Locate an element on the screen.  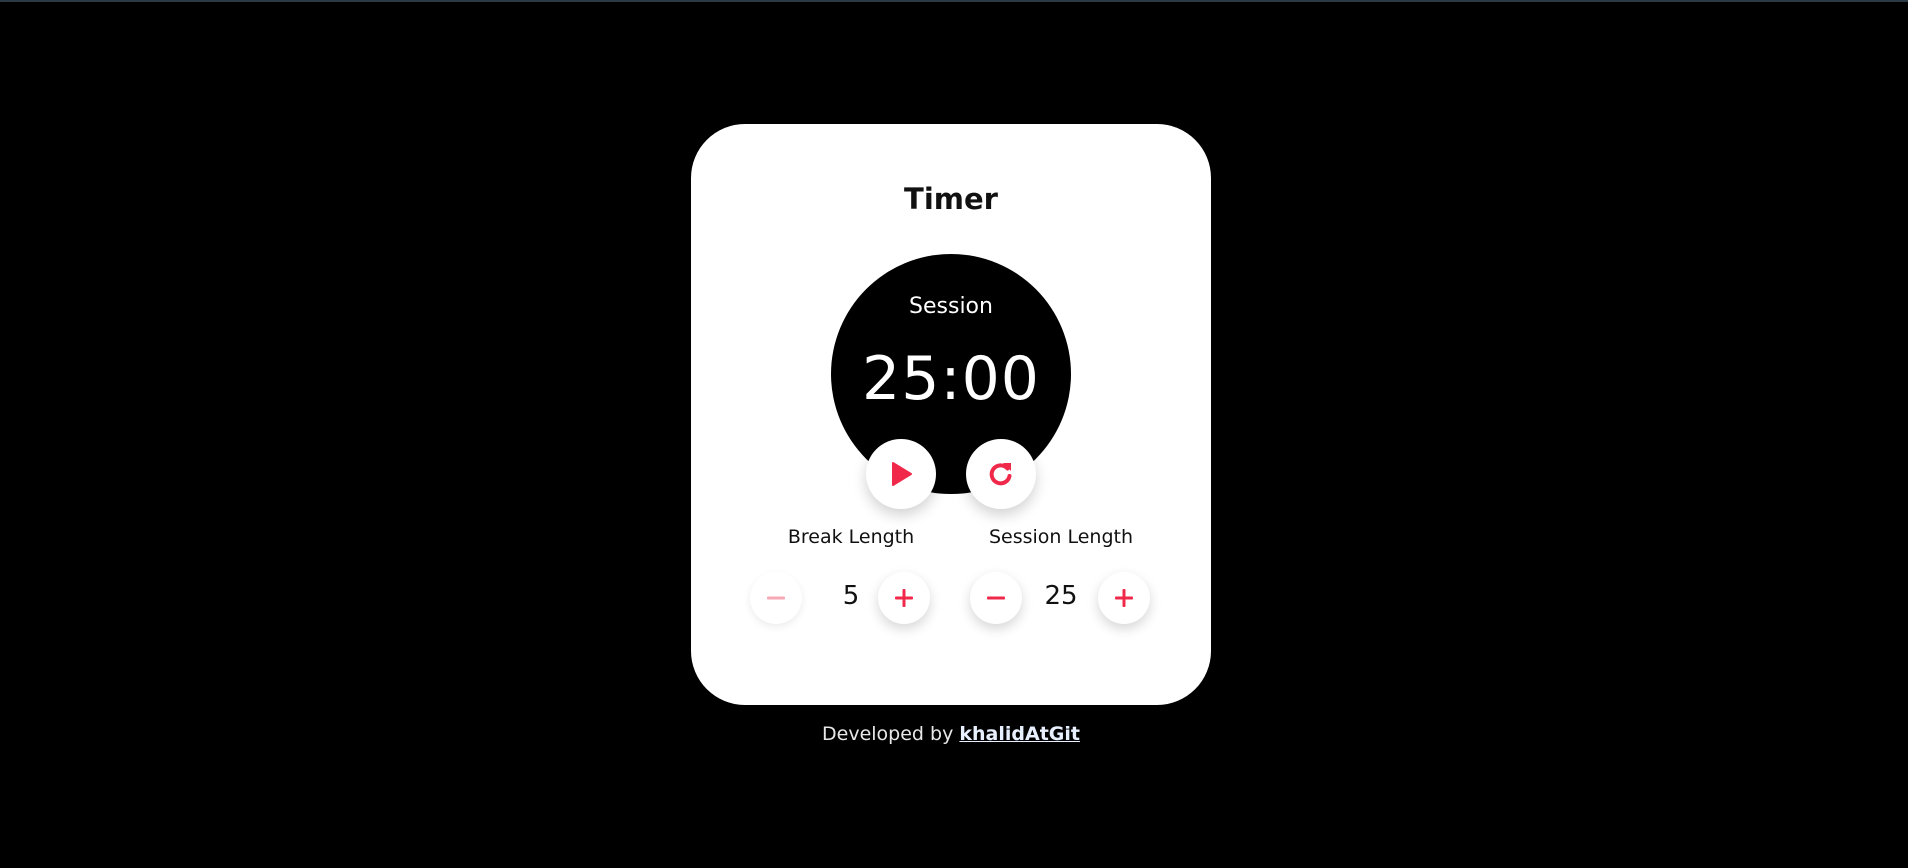
session-decrement-button is located at coordinates (996, 598).